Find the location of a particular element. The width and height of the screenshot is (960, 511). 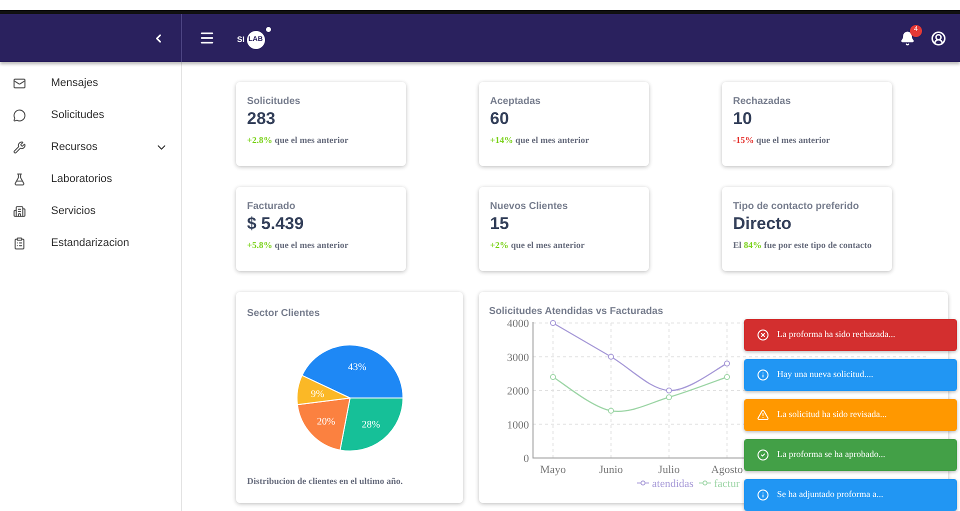

menu-button is located at coordinates (207, 38).